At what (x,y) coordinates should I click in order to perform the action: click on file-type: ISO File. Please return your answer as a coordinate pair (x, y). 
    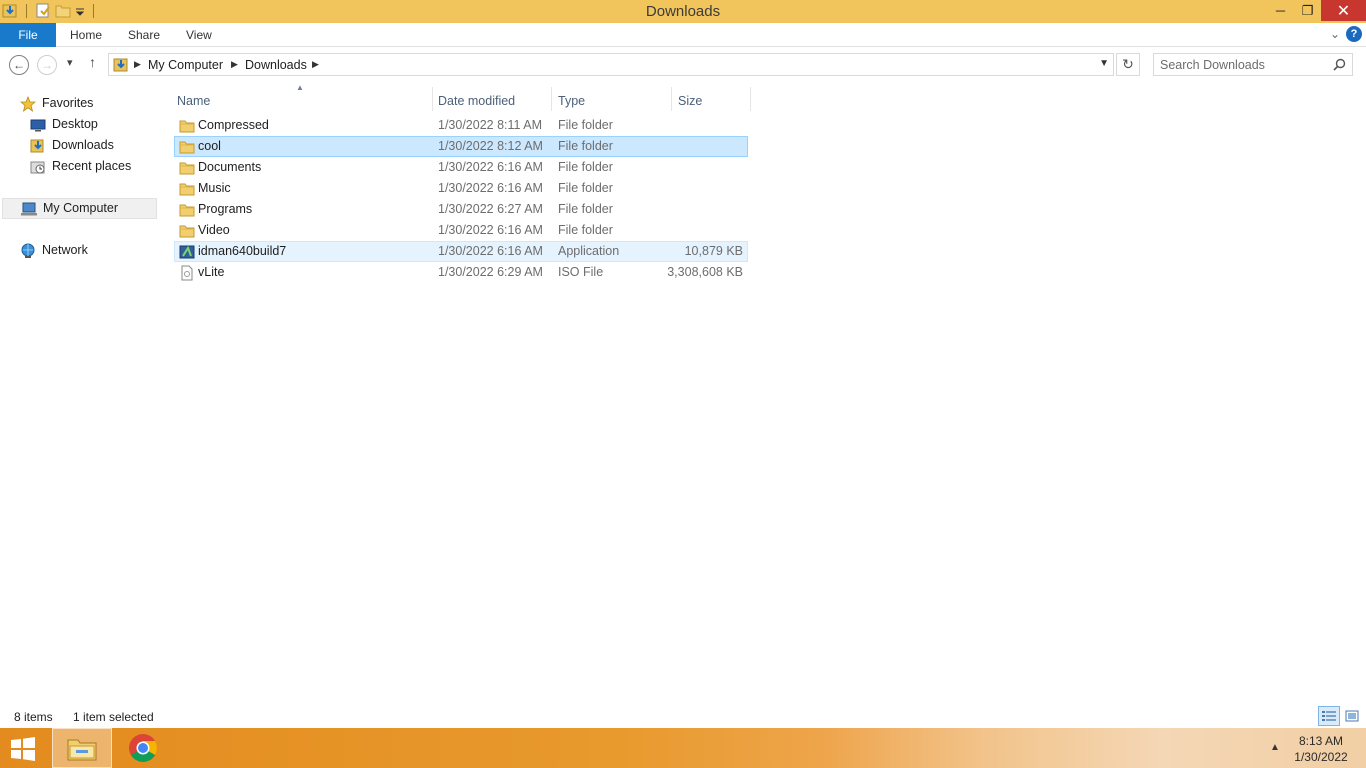
    Looking at the image, I should click on (581, 272).